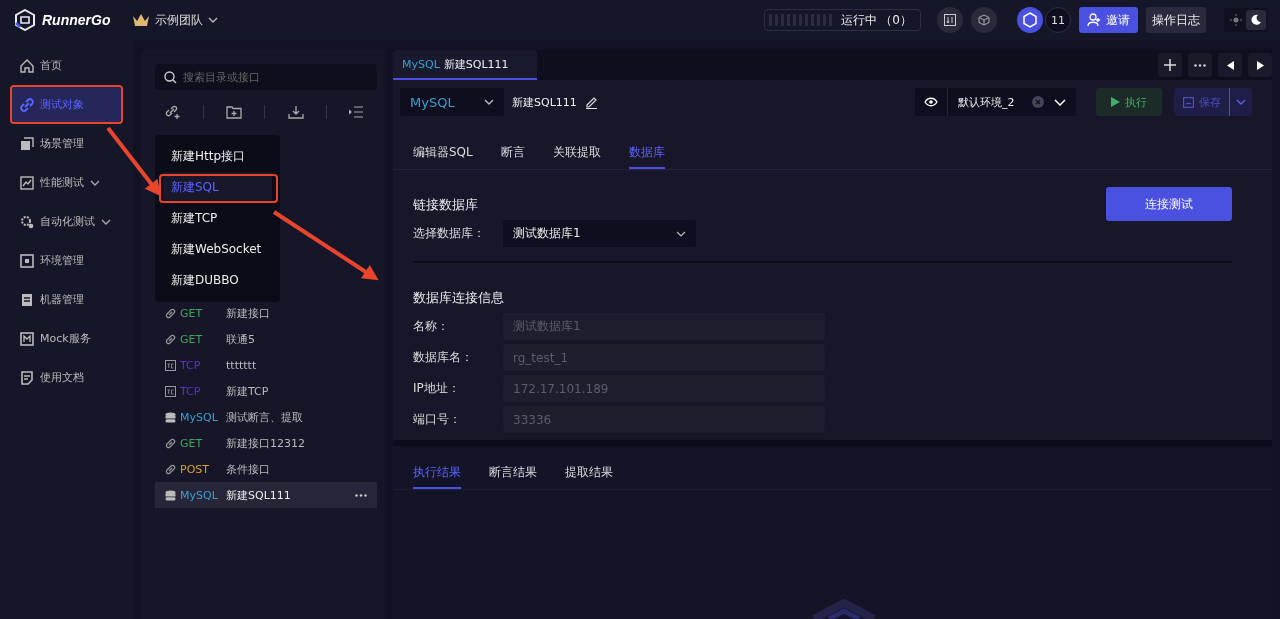 The width and height of the screenshot is (1280, 619). I want to click on sub-tab: 数据库, so click(646, 154).